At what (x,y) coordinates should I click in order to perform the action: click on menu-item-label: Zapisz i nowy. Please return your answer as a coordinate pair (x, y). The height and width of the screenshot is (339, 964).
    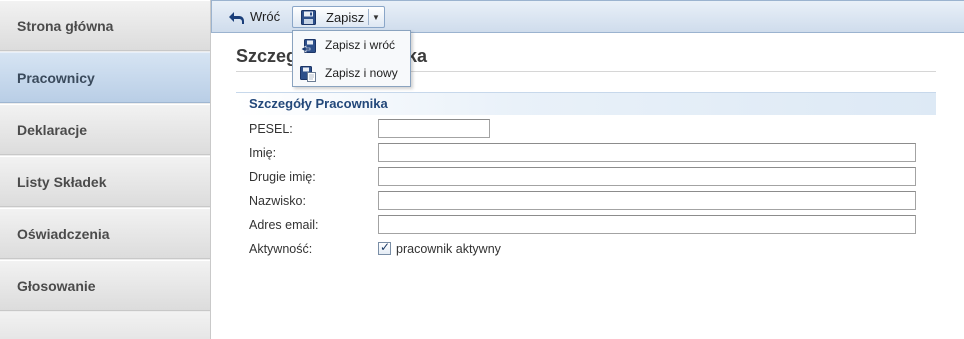
    Looking at the image, I should click on (361, 73).